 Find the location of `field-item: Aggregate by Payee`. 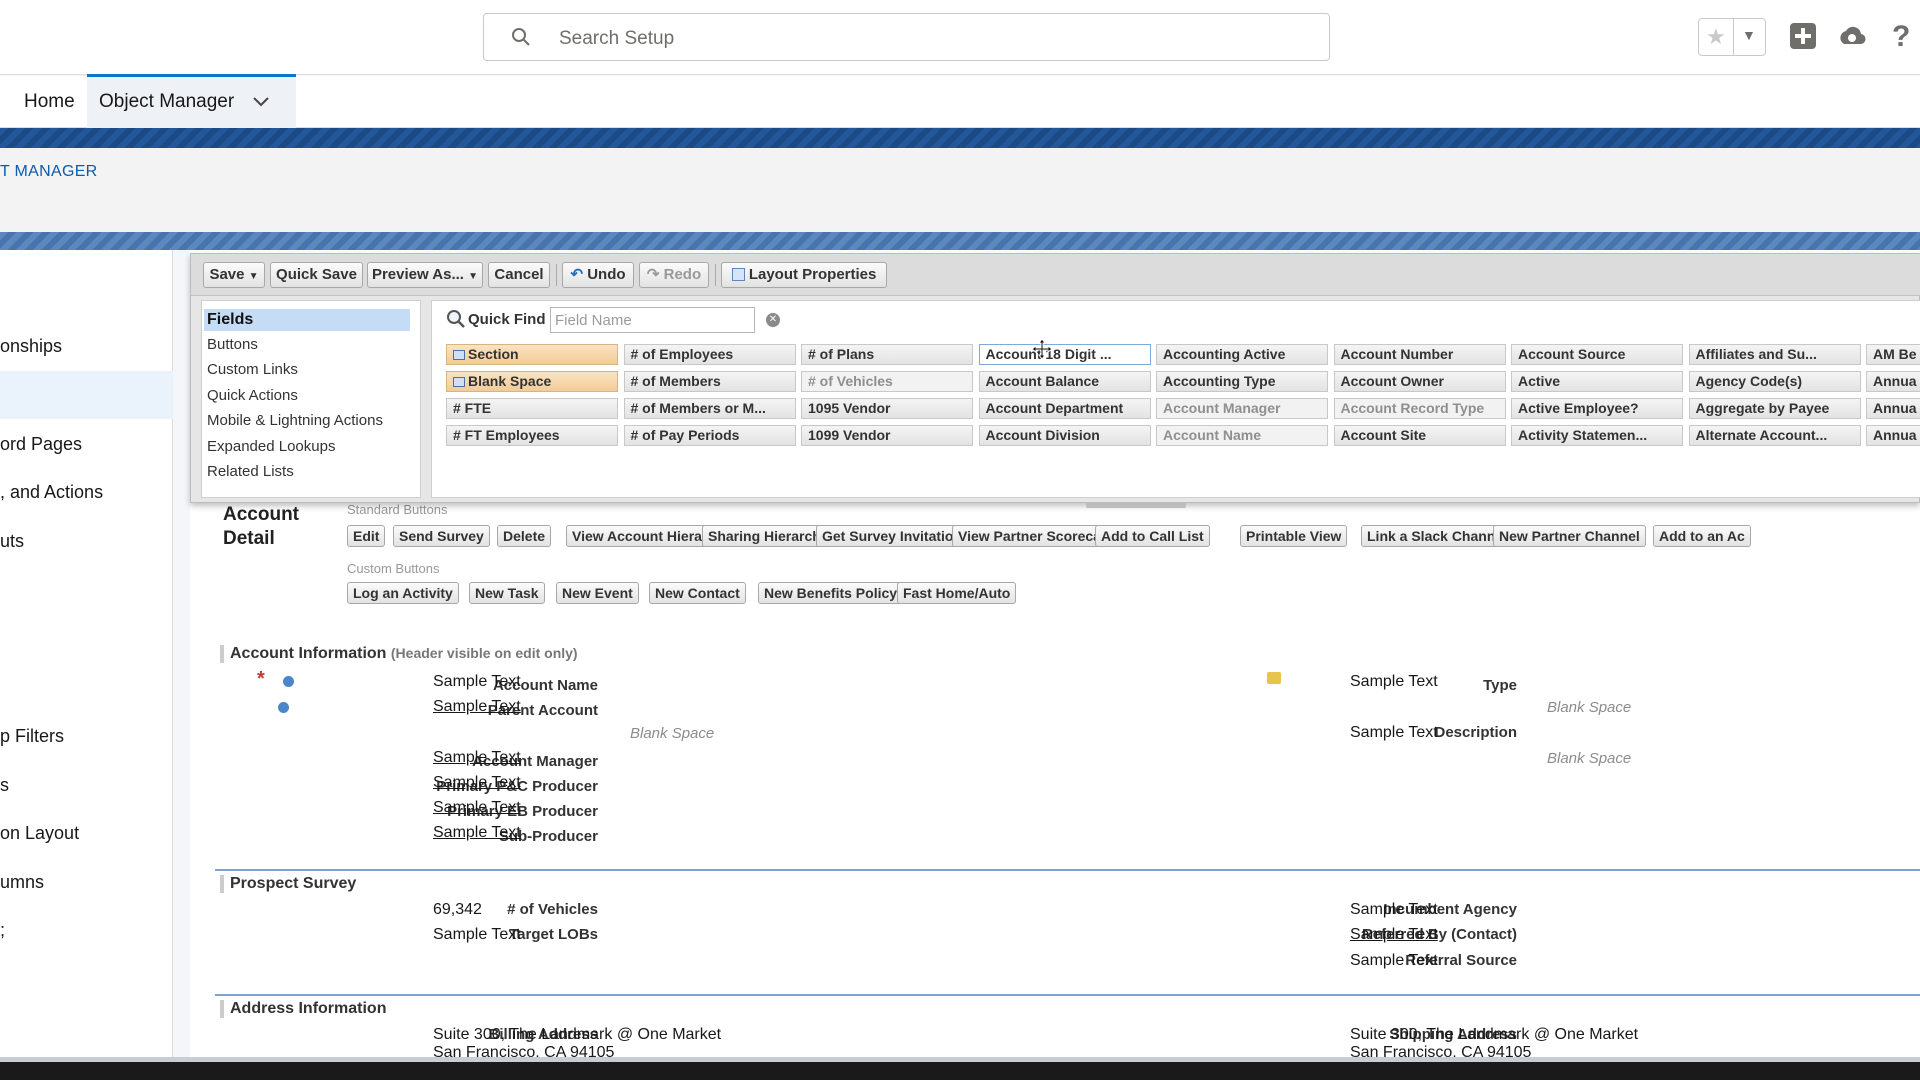

field-item: Aggregate by Payee is located at coordinates (1774, 408).